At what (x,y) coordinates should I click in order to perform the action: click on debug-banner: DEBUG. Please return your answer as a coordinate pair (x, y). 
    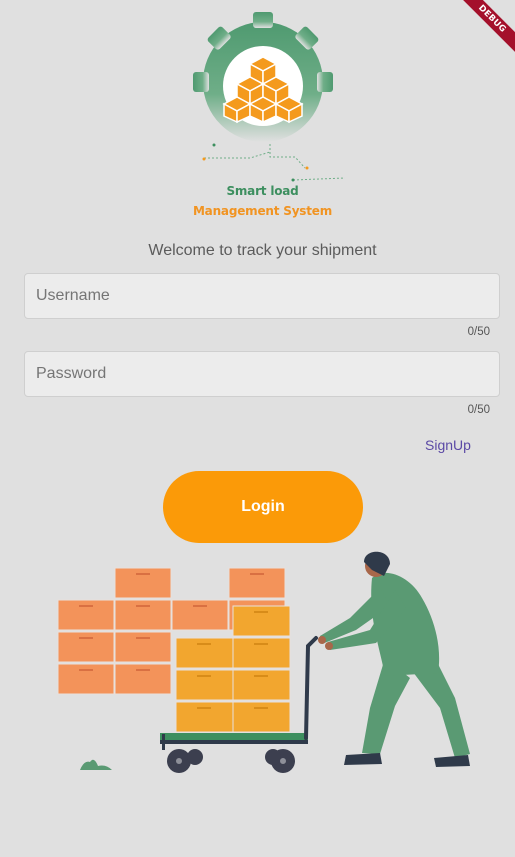
    Looking at the image, I should click on (485, 30).